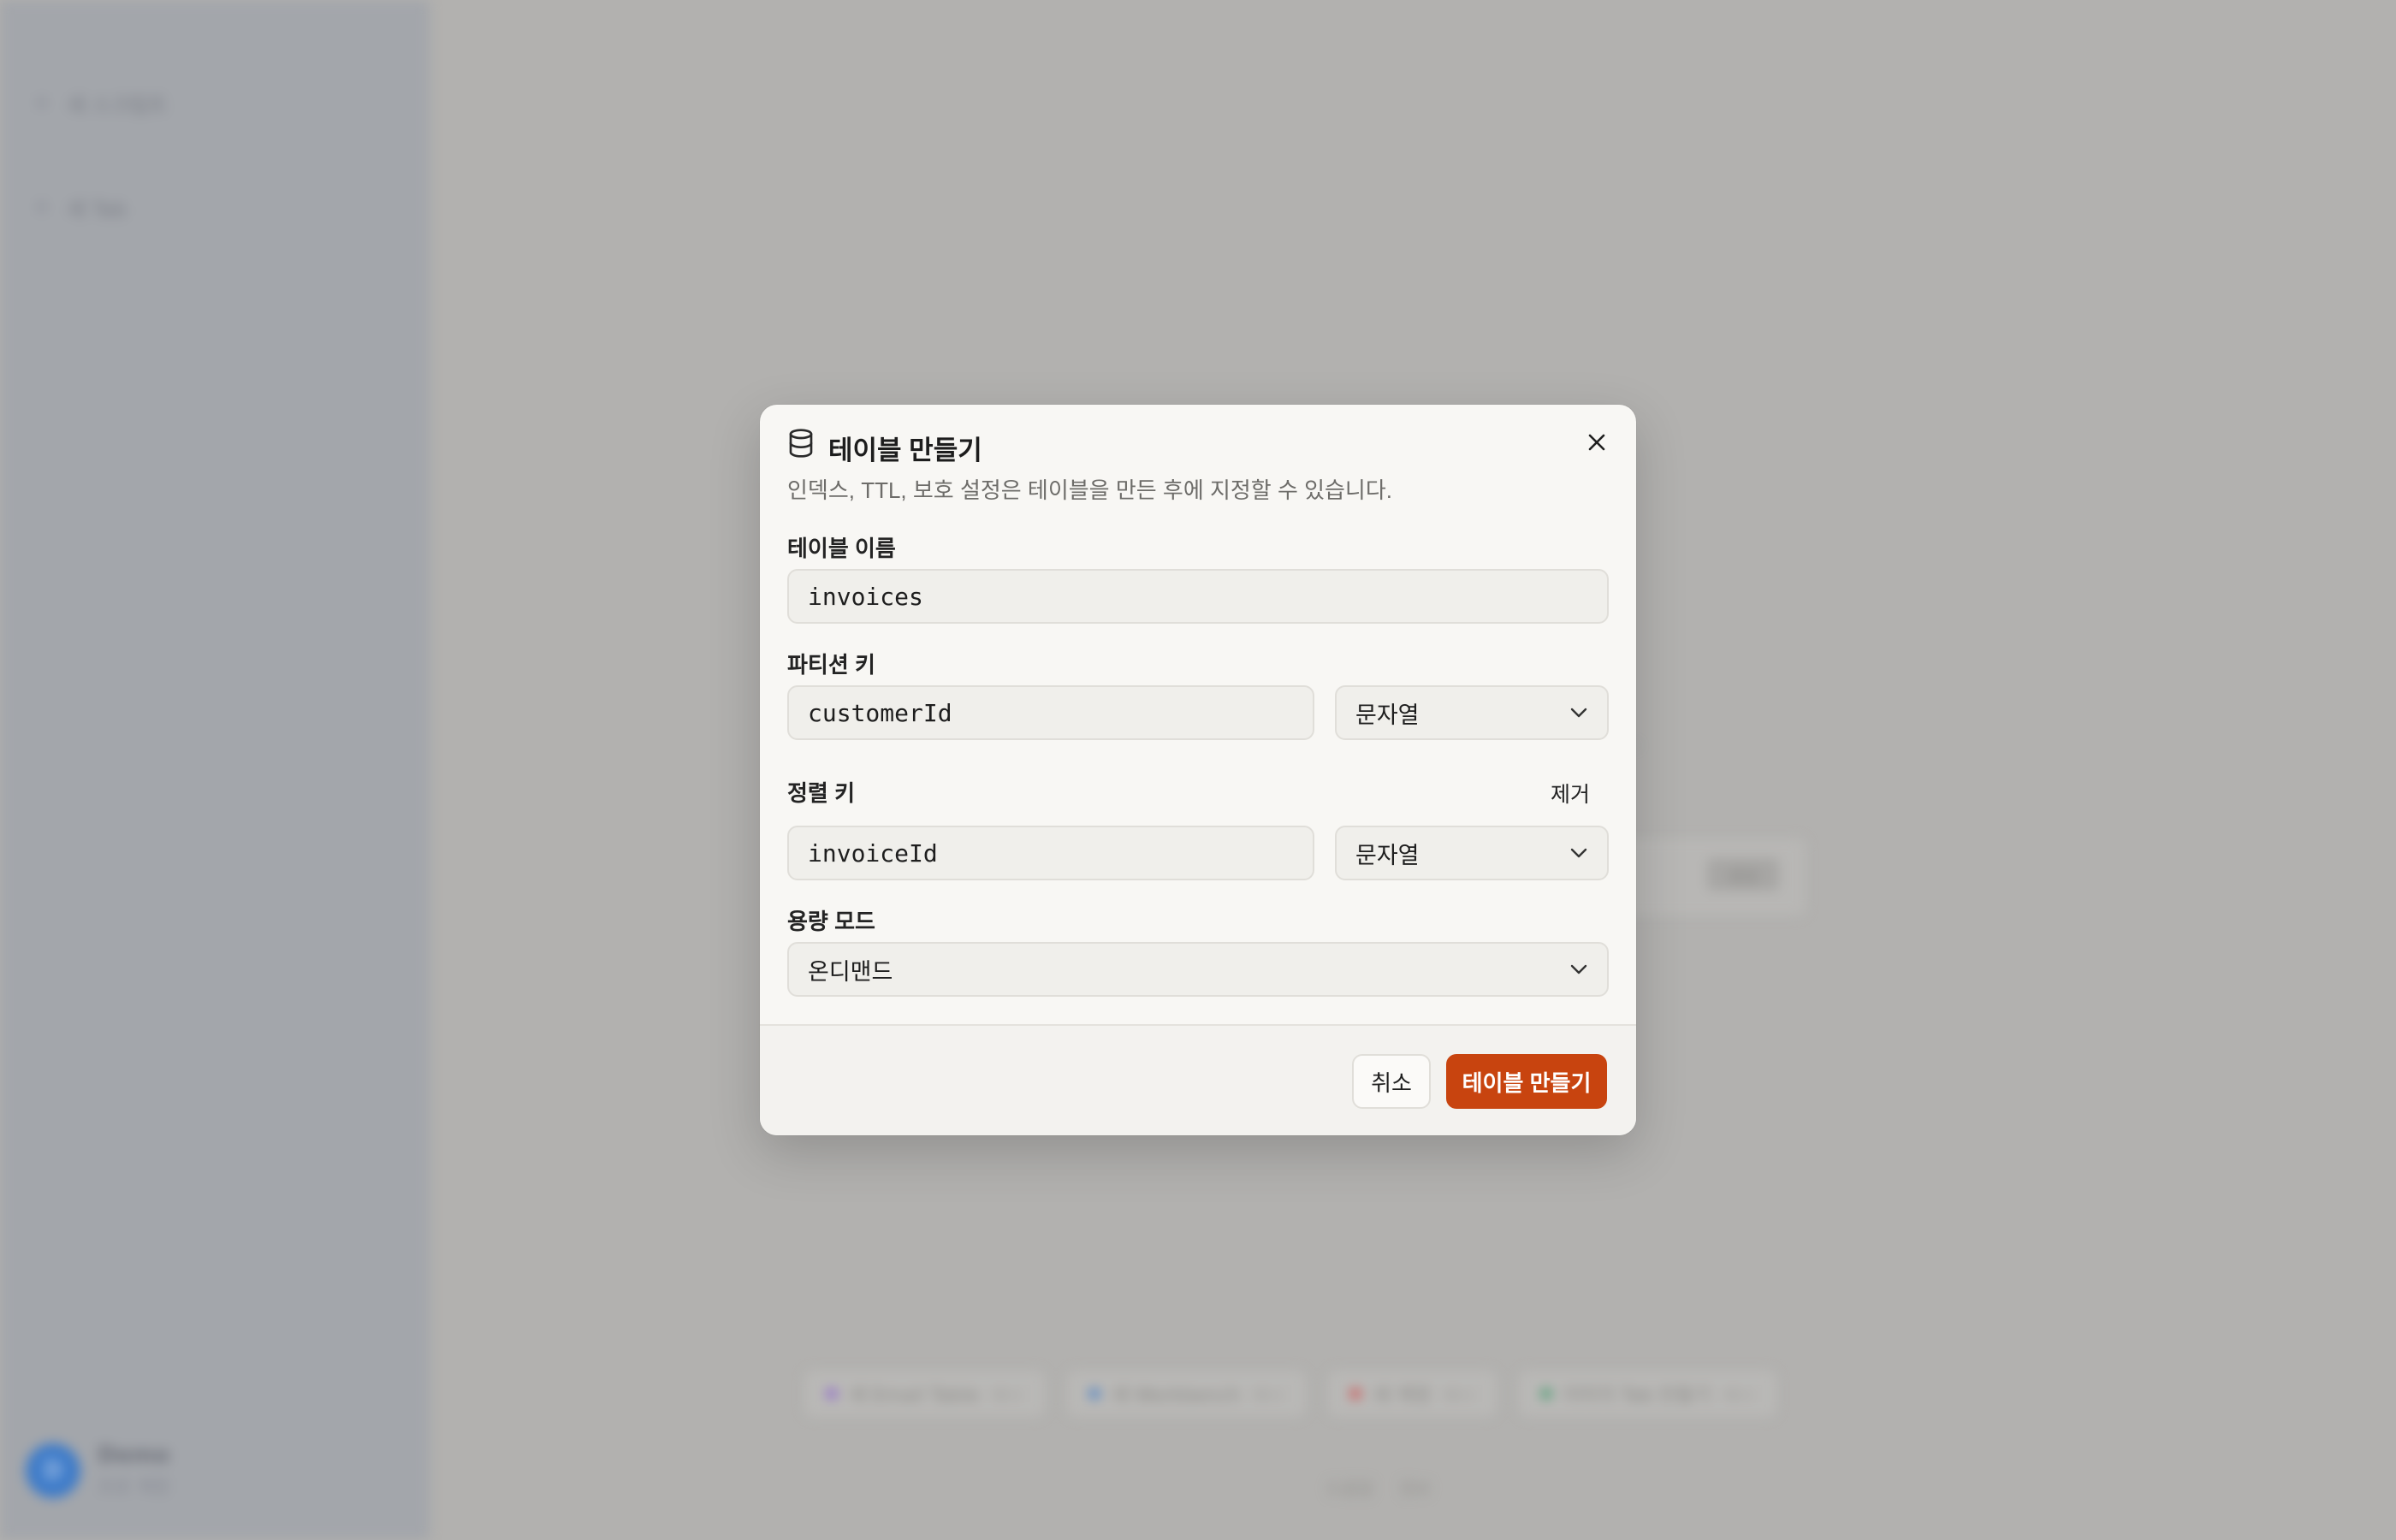 Image resolution: width=2396 pixels, height=1540 pixels. I want to click on dialog-title: 테이블 만들기, so click(905, 450).